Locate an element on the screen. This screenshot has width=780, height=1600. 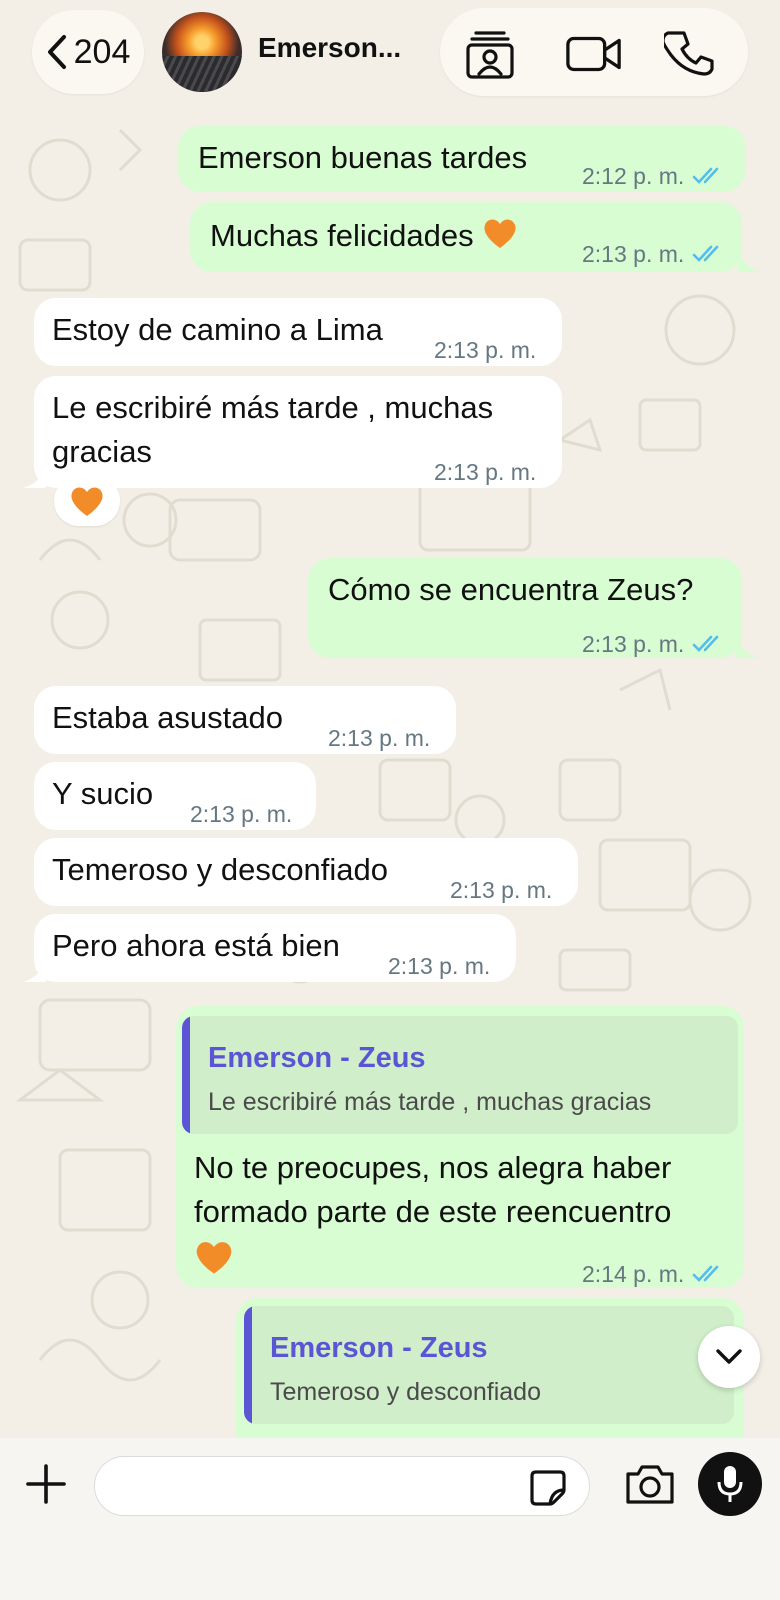
chevron-down-icon is located at coordinates (729, 1356).